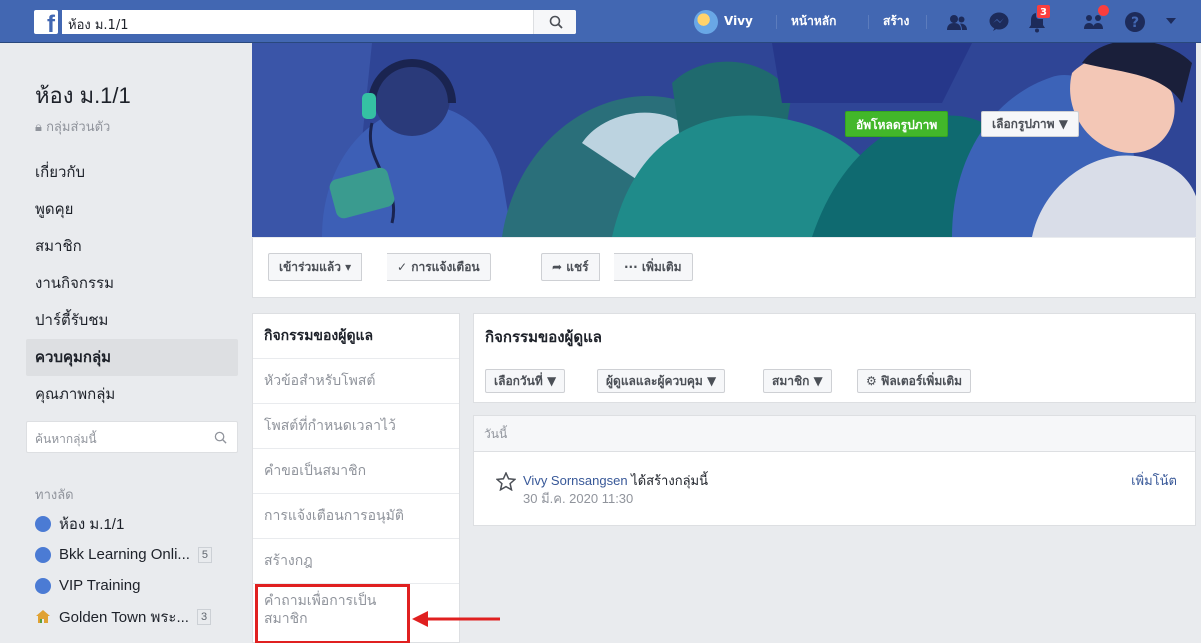 This screenshot has width=1201, height=643. Describe the element at coordinates (1043, 11) in the screenshot. I see `notification-count-badge: 3` at that location.